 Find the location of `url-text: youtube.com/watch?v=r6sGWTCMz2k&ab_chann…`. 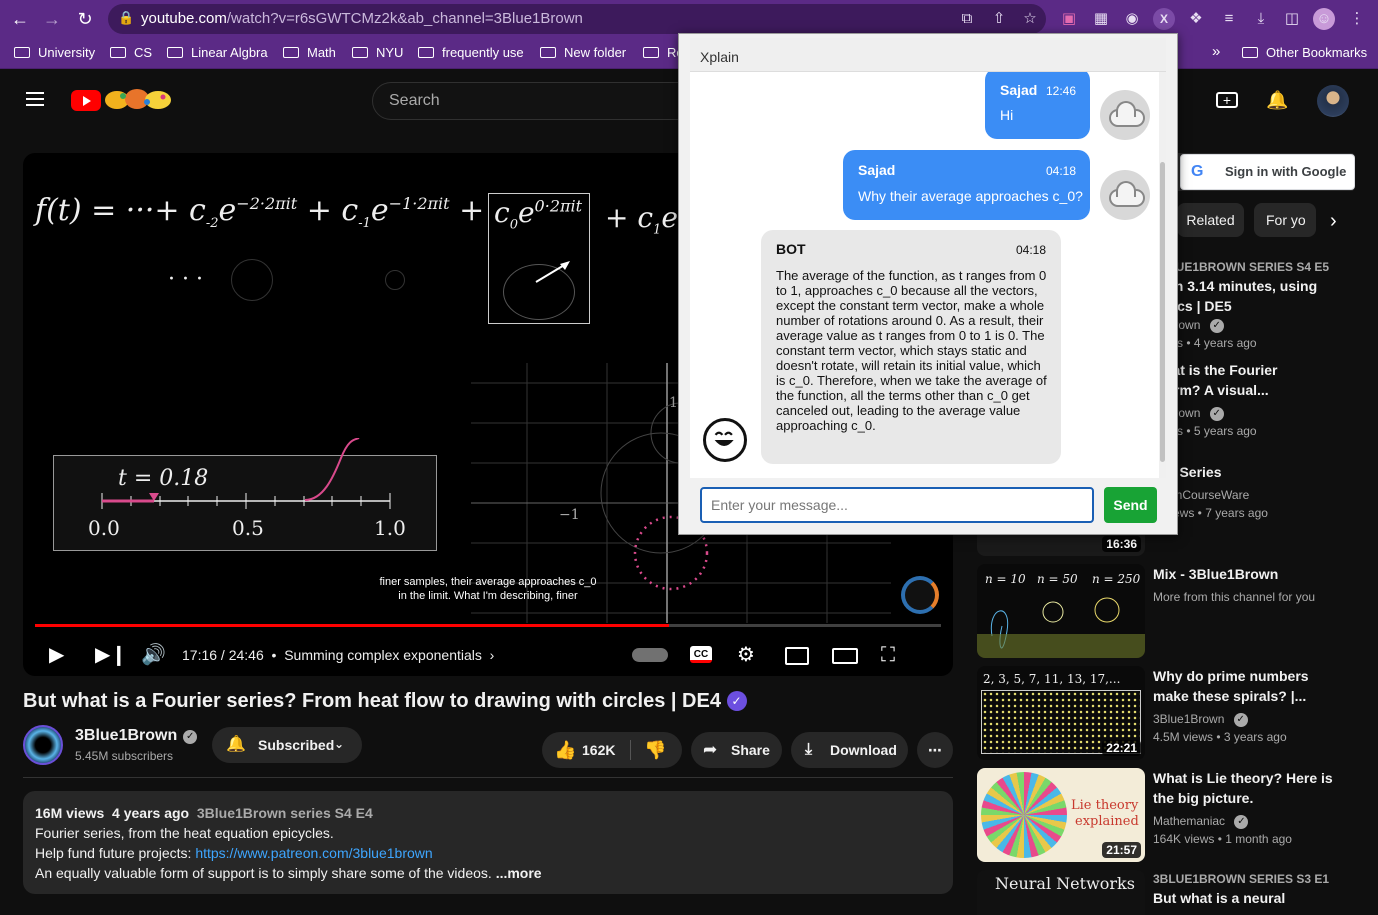

url-text: youtube.com/watch?v=r6sGWTCMz2k&ab_chann… is located at coordinates (362, 18).